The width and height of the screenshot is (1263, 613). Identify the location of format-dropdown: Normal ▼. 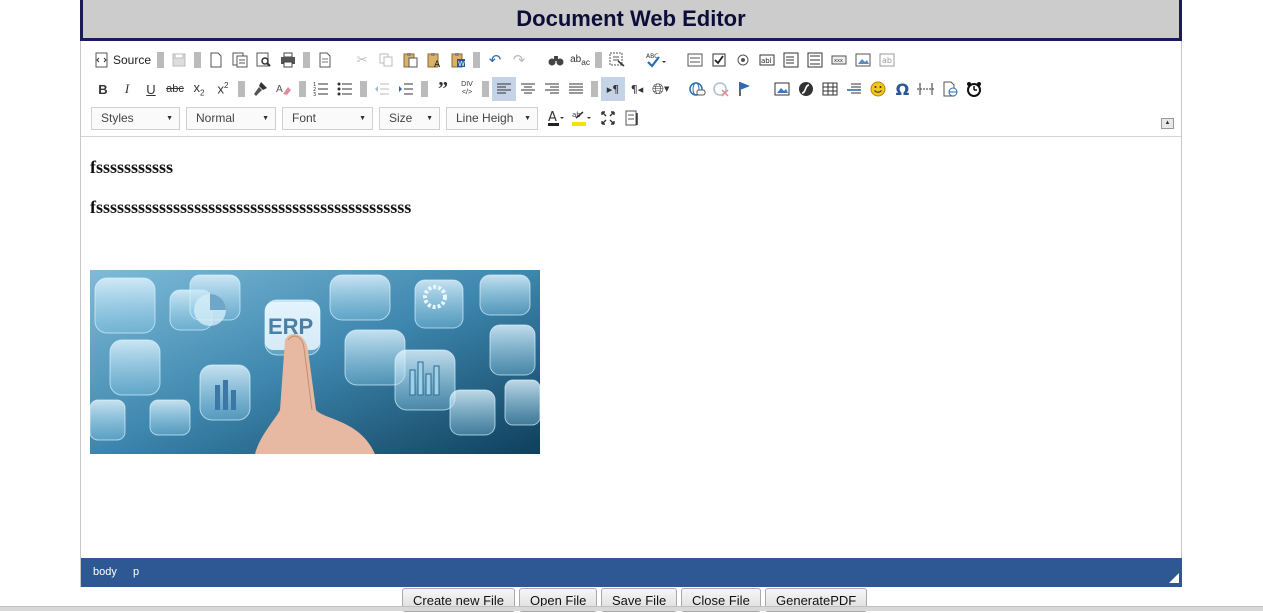
(231, 118).